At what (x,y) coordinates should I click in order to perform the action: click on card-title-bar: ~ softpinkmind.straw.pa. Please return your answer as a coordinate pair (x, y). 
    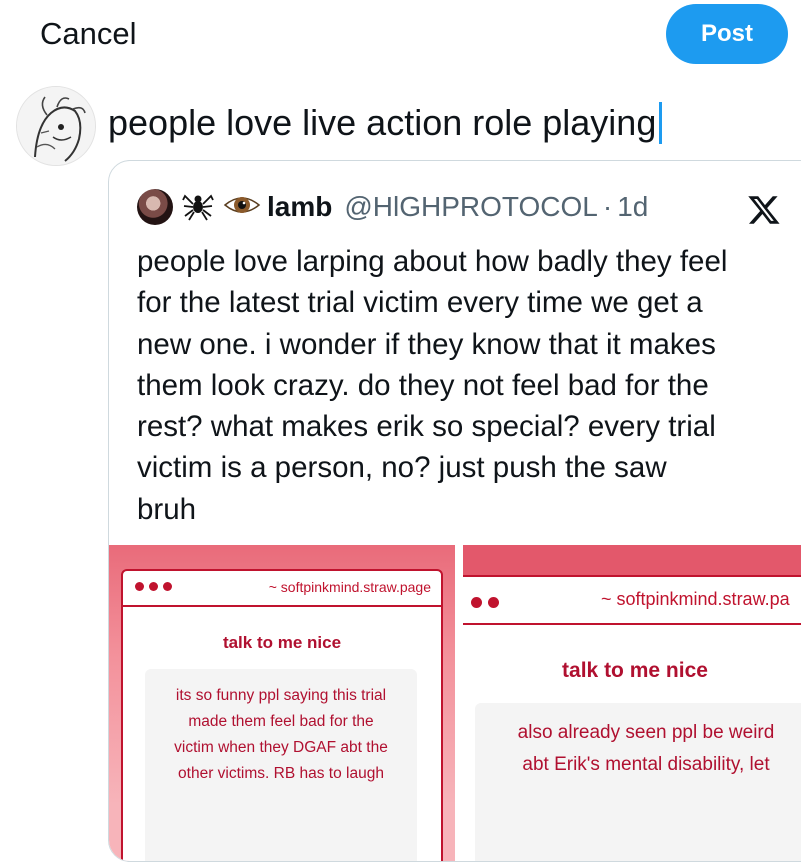
    Looking at the image, I should click on (632, 601).